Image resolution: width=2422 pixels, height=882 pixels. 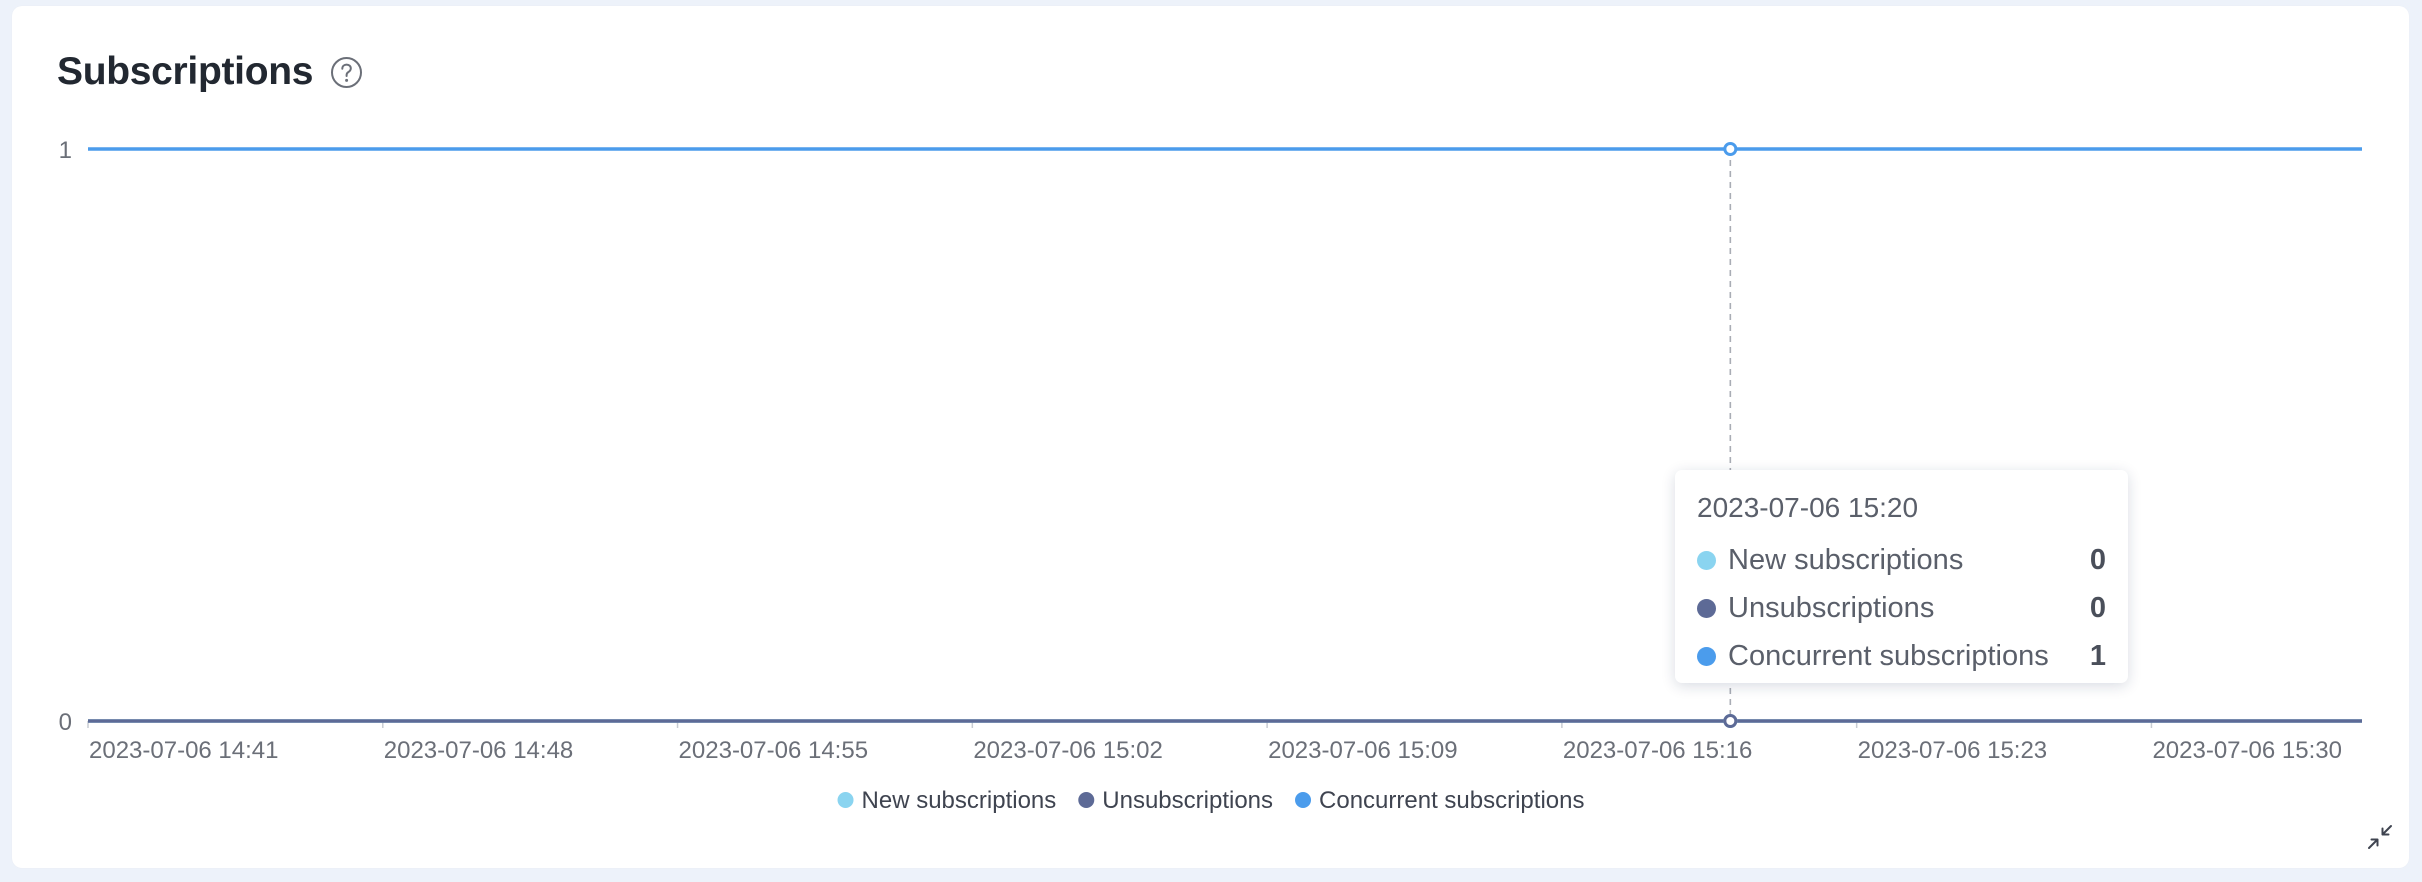 I want to click on x-tick-label: 2023-07-06 15:16, so click(x=1658, y=750).